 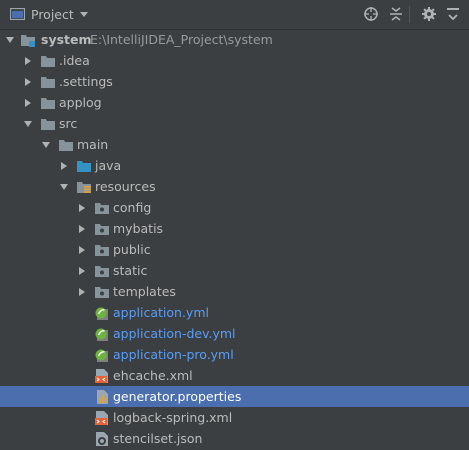 What do you see at coordinates (144, 291) in the screenshot?
I see `tree-item-label: templates` at bounding box center [144, 291].